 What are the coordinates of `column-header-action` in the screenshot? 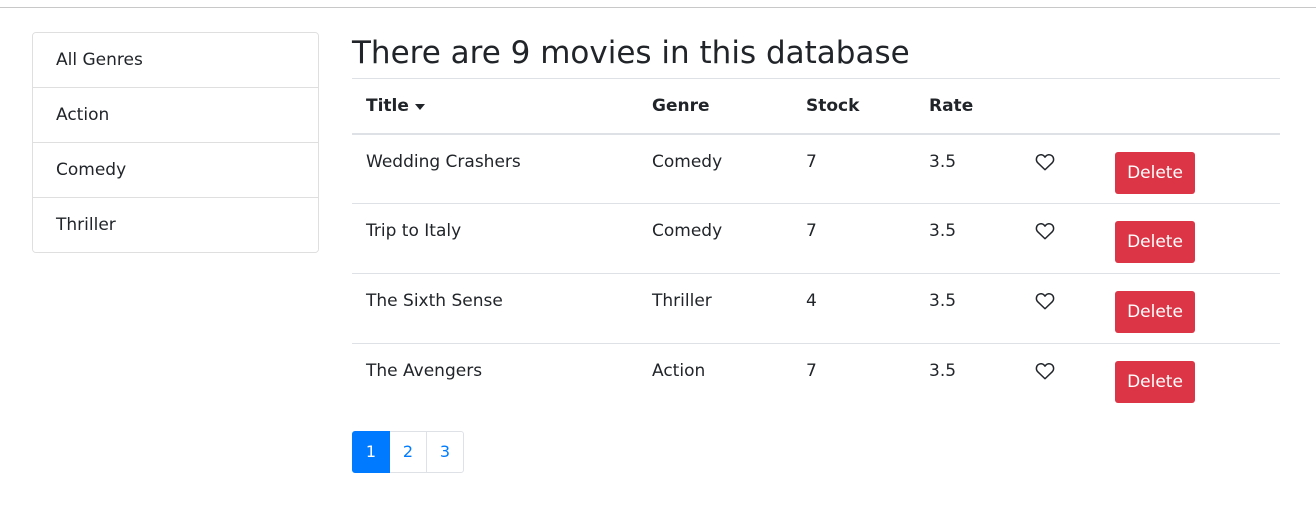 It's located at (1190, 106).